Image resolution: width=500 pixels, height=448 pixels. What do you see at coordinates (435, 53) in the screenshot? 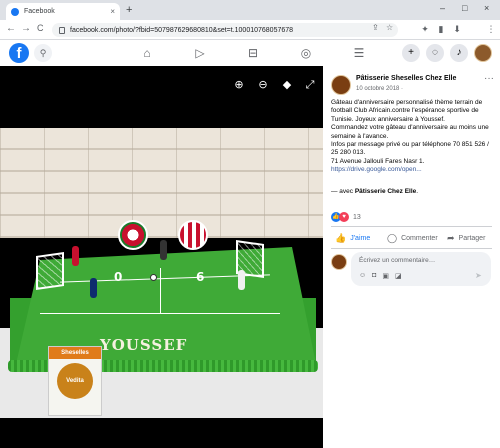
I see `messenger-icon: ◌` at bounding box center [435, 53].